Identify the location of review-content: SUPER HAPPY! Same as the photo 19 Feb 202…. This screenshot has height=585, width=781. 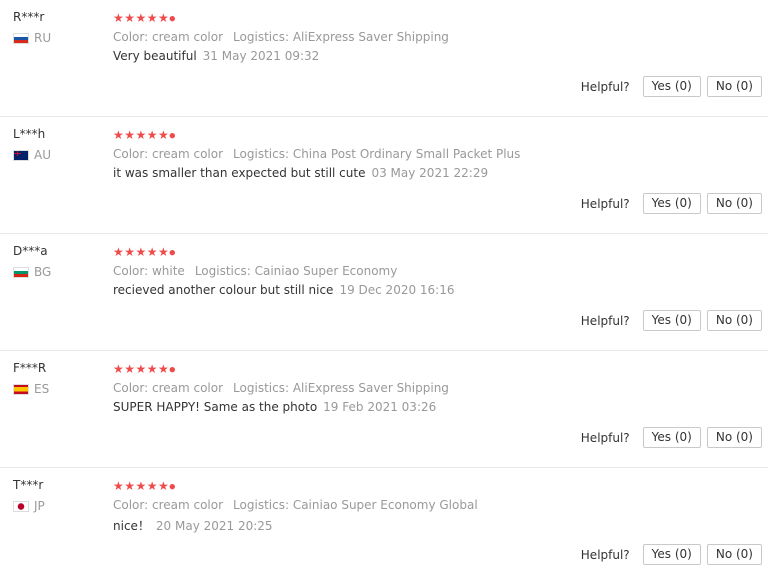
(274, 407).